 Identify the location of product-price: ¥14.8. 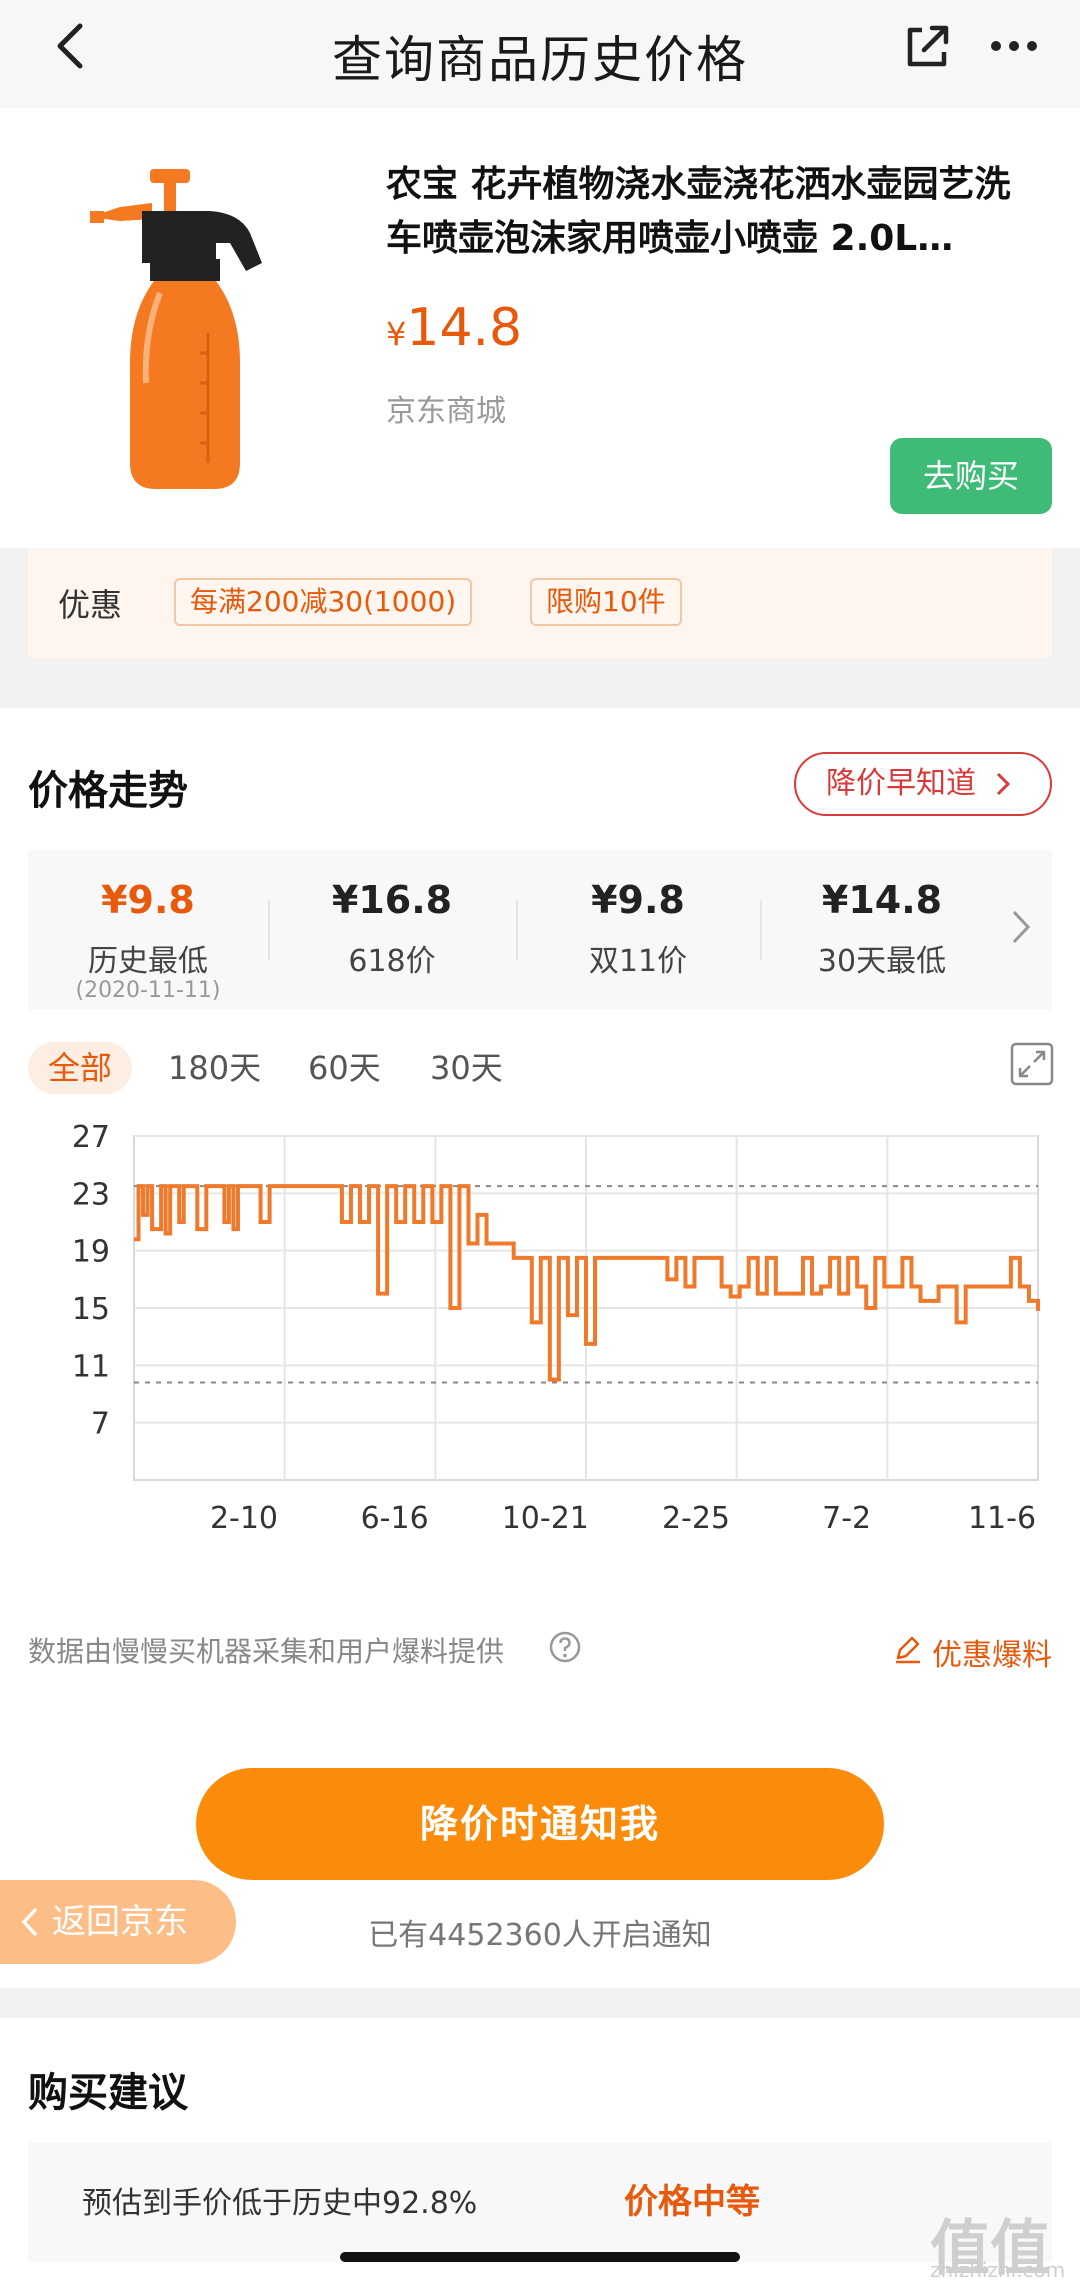
(454, 328).